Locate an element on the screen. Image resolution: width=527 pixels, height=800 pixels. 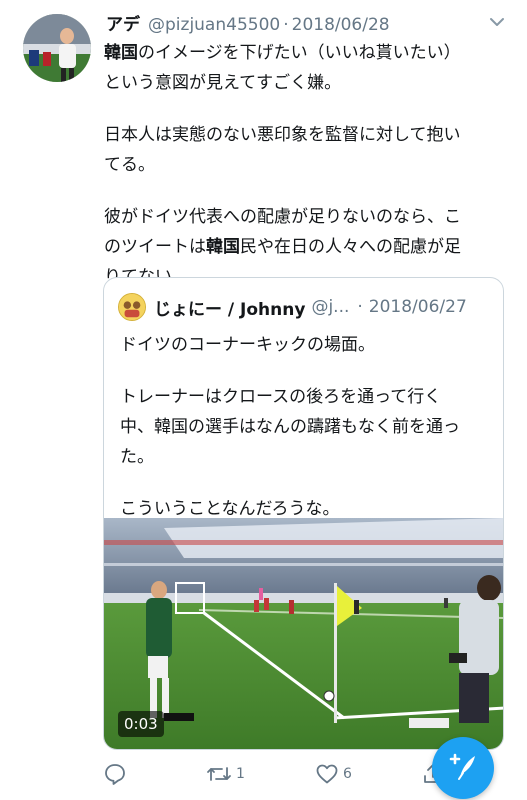
quoted-text-line: 中、韓国の選手はなんの躊躇もなく前を通っ is located at coordinates (290, 427).